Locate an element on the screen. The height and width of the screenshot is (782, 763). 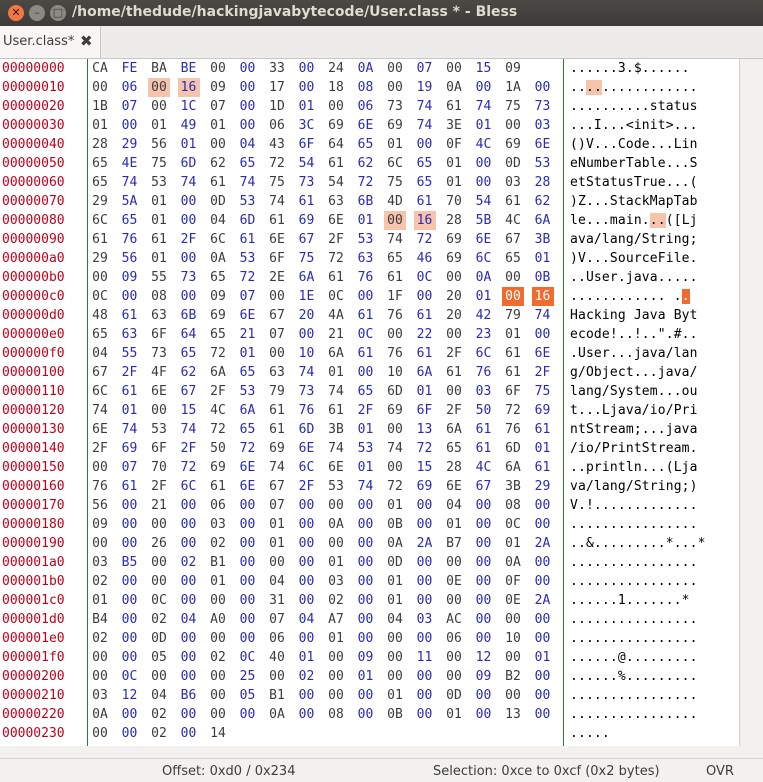
hex-byte: 12 is located at coordinates (130, 695).